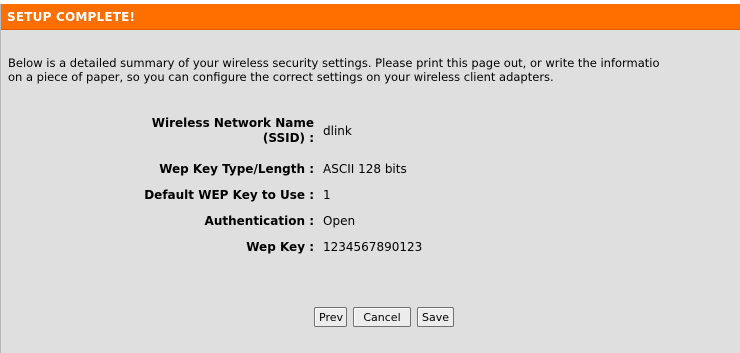 The image size is (740, 353). What do you see at coordinates (370, 17) in the screenshot?
I see `title-bar: SETUP COMPLETE!` at bounding box center [370, 17].